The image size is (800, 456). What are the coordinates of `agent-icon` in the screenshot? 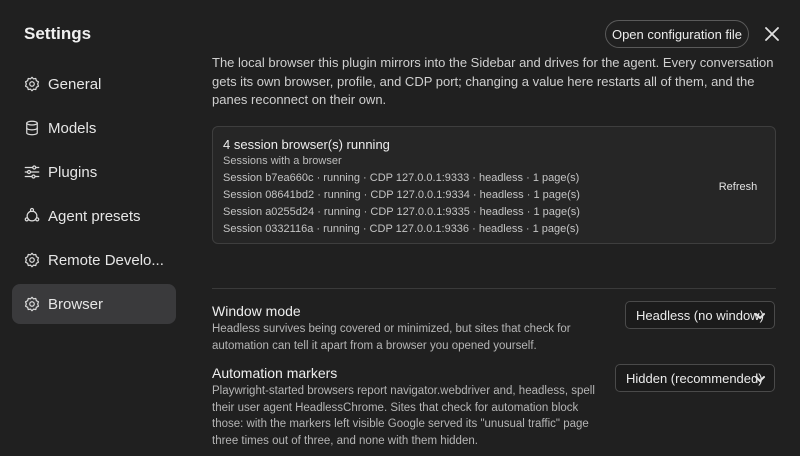 It's located at (32, 216).